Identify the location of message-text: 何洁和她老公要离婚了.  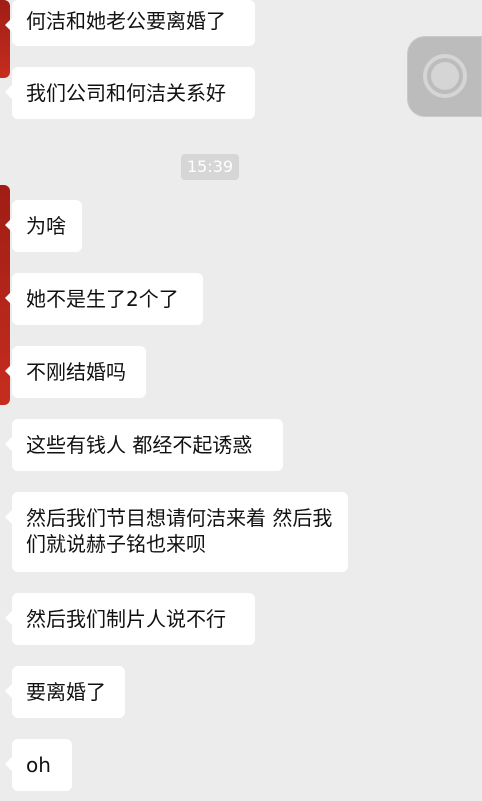
(126, 21).